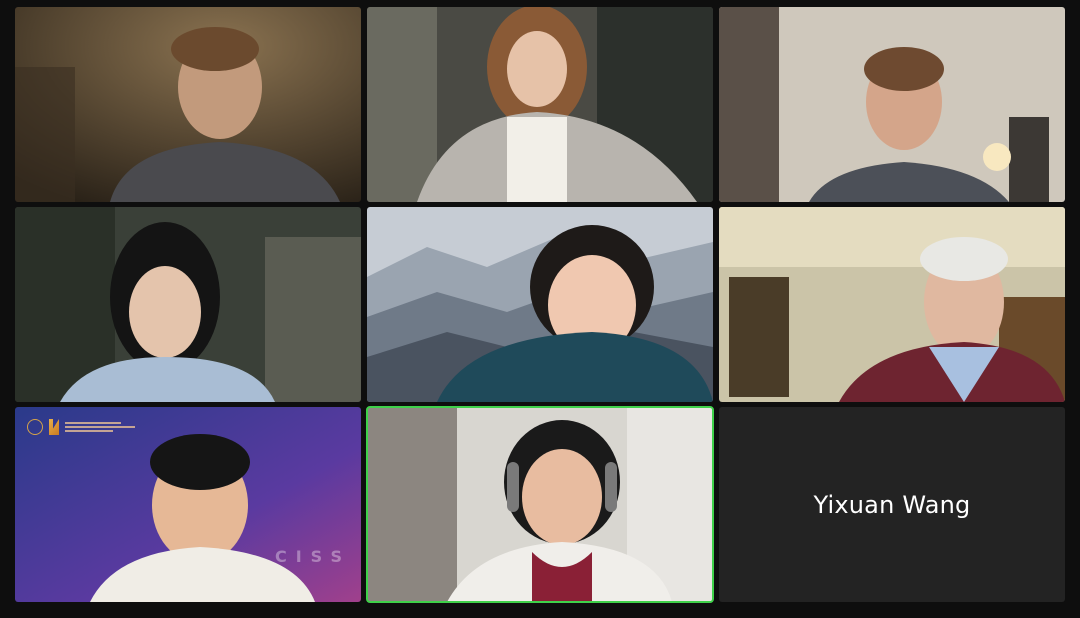 The width and height of the screenshot is (1080, 618). Describe the element at coordinates (54, 427) in the screenshot. I see `logo-mark-icon` at that location.